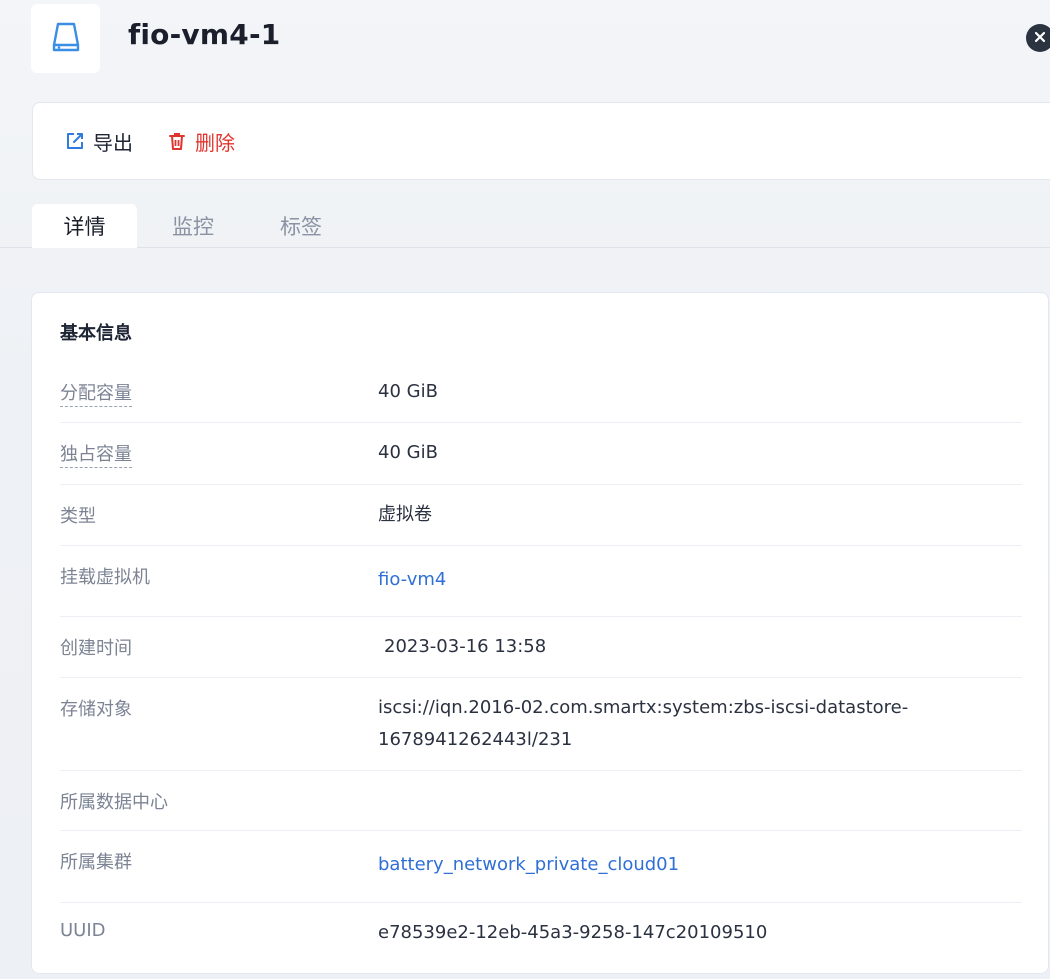 Image resolution: width=1050 pixels, height=979 pixels. Describe the element at coordinates (204, 34) in the screenshot. I see `page-title: fio-vm4-1` at that location.